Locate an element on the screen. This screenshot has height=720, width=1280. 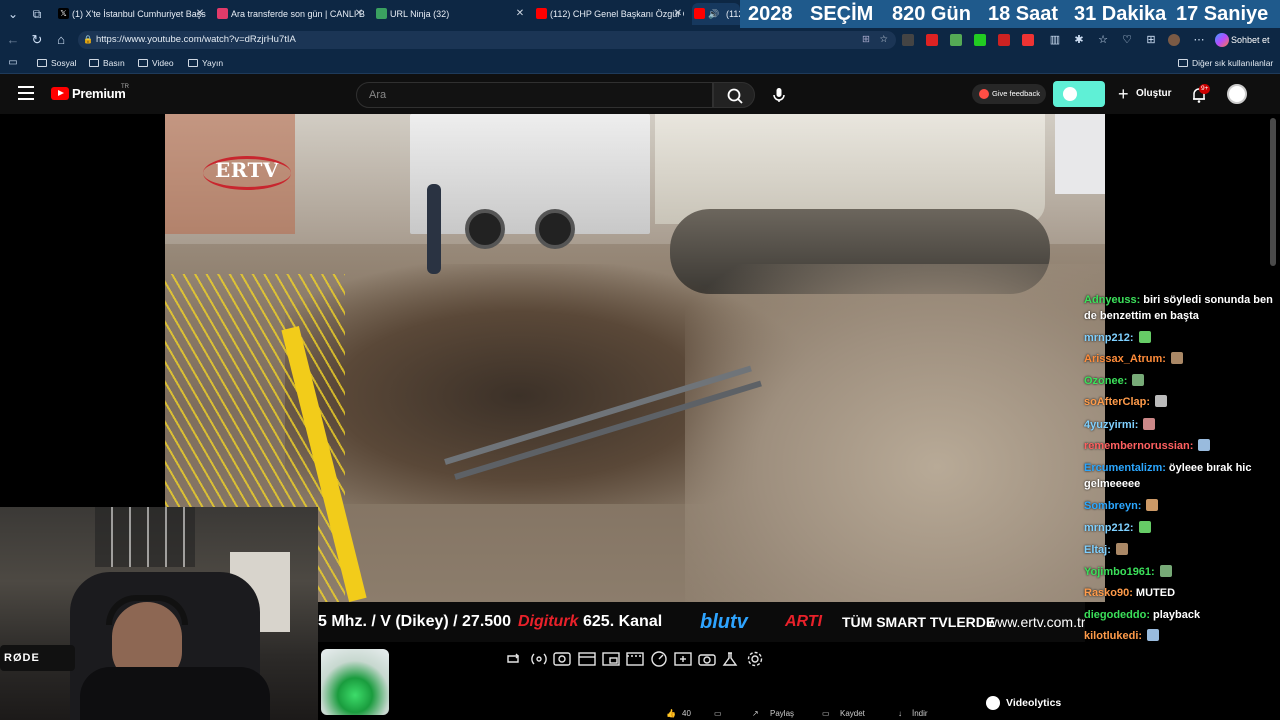
refresh-icon: ↻ is located at coordinates (37, 40).